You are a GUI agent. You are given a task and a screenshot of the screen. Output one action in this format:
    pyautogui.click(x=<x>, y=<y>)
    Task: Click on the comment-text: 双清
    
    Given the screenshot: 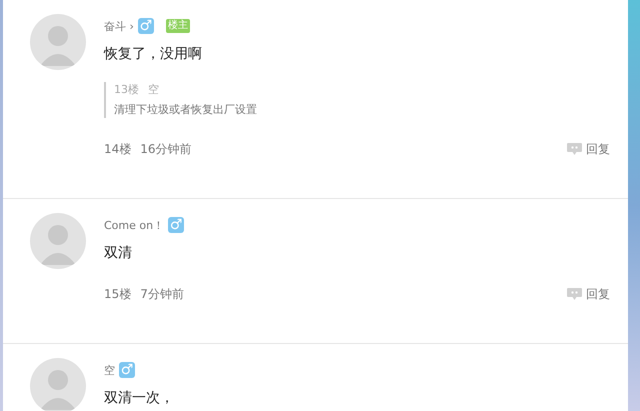 What is the action you would take?
    pyautogui.click(x=118, y=253)
    